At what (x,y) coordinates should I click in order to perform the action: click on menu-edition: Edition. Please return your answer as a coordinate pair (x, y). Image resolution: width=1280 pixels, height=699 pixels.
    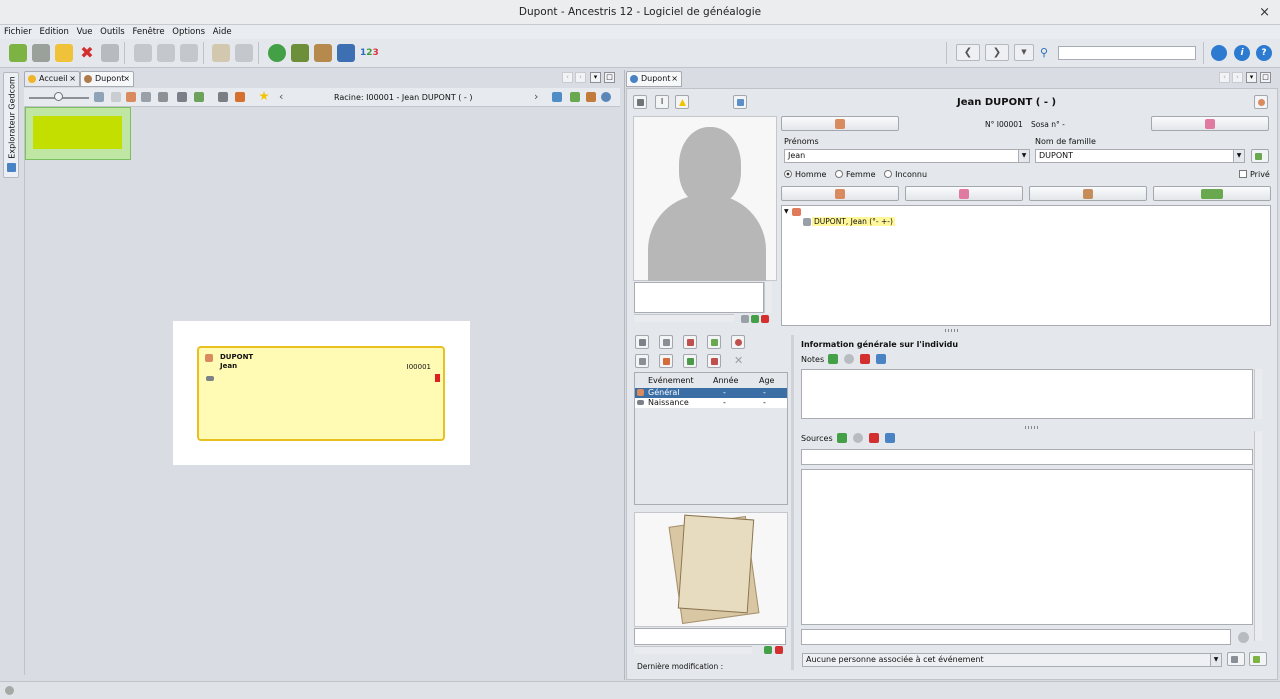
    Looking at the image, I should click on (53, 32).